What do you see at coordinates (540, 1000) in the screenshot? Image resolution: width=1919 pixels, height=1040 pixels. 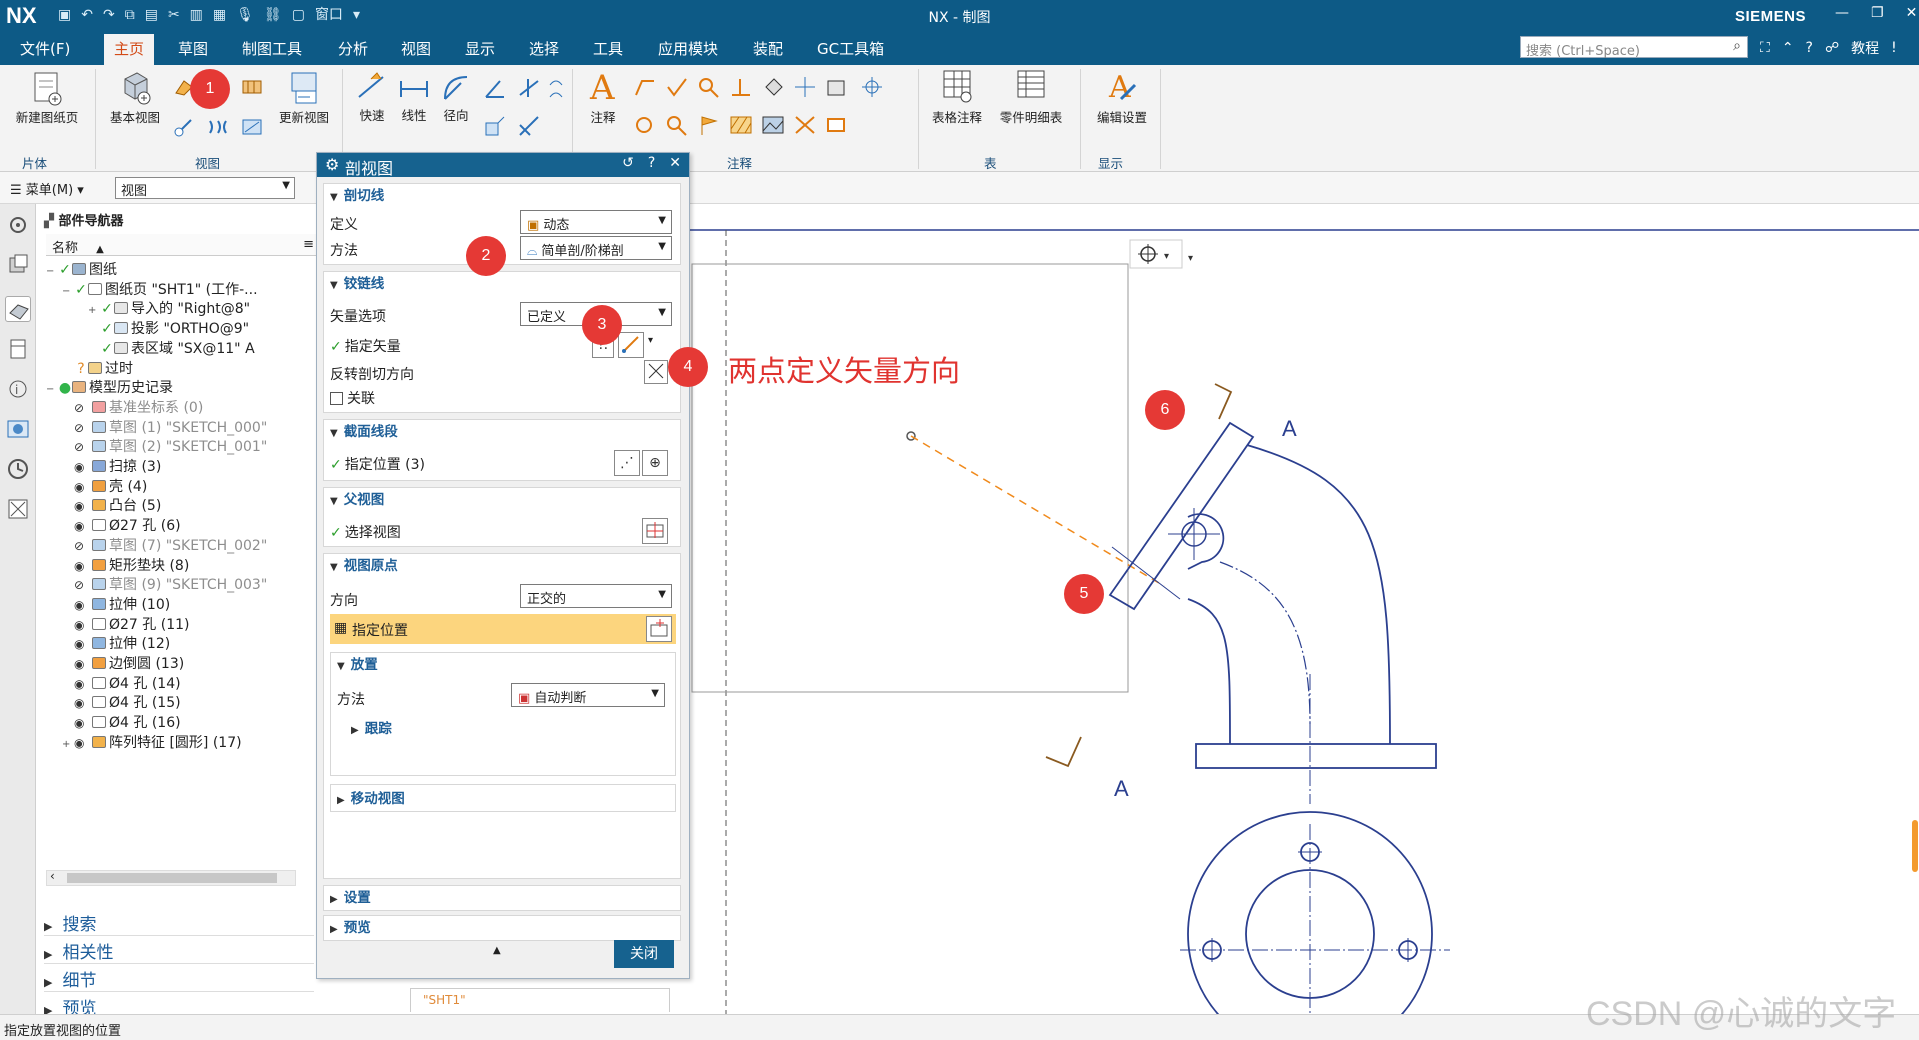 I see `sheet-tab: "SHT1"` at bounding box center [540, 1000].